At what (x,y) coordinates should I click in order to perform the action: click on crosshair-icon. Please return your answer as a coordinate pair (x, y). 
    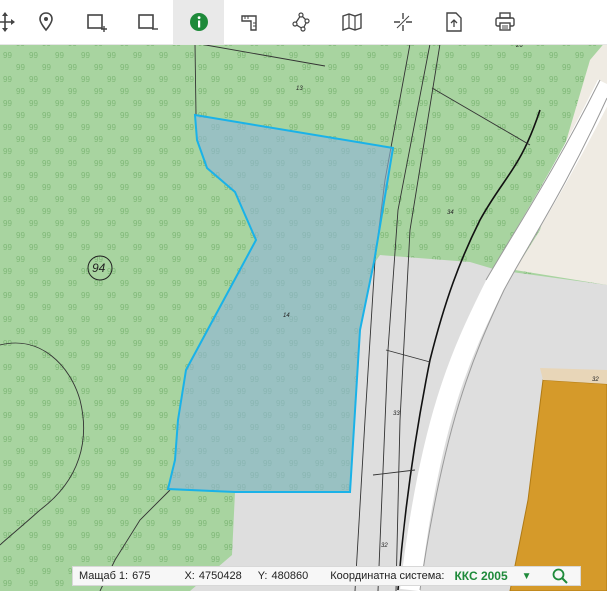
    Looking at the image, I should click on (402, 22).